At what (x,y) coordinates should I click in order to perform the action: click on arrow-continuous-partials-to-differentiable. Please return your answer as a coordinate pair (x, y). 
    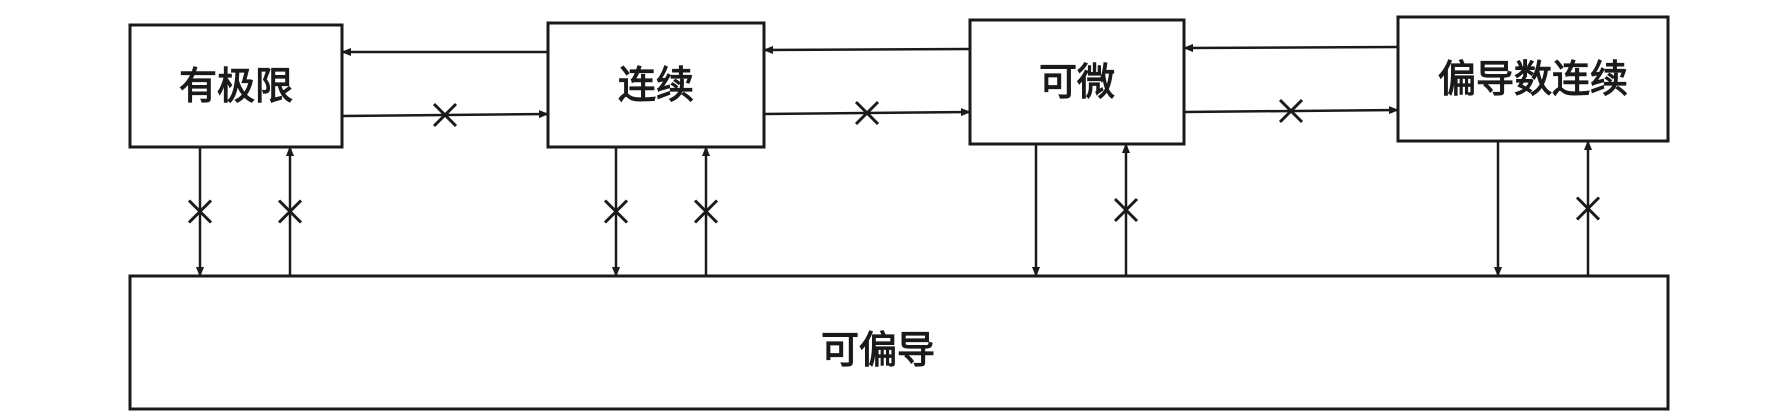
    Looking at the image, I should click on (1291, 47).